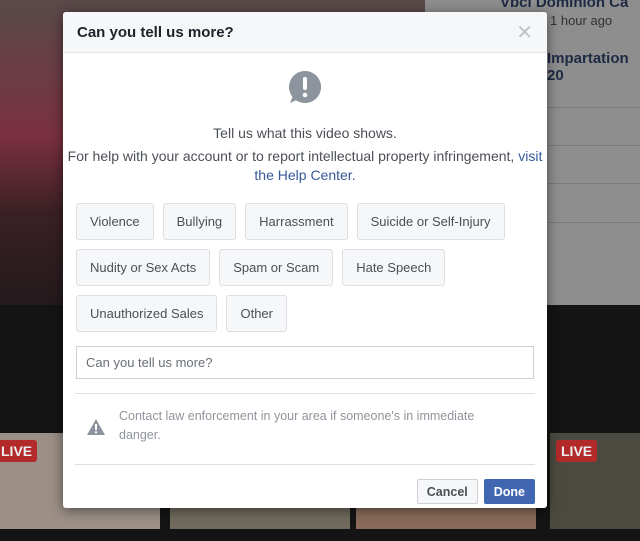 This screenshot has height=541, width=640. Describe the element at coordinates (305, 484) in the screenshot. I see `dialog-footer: Cancel Done` at that location.